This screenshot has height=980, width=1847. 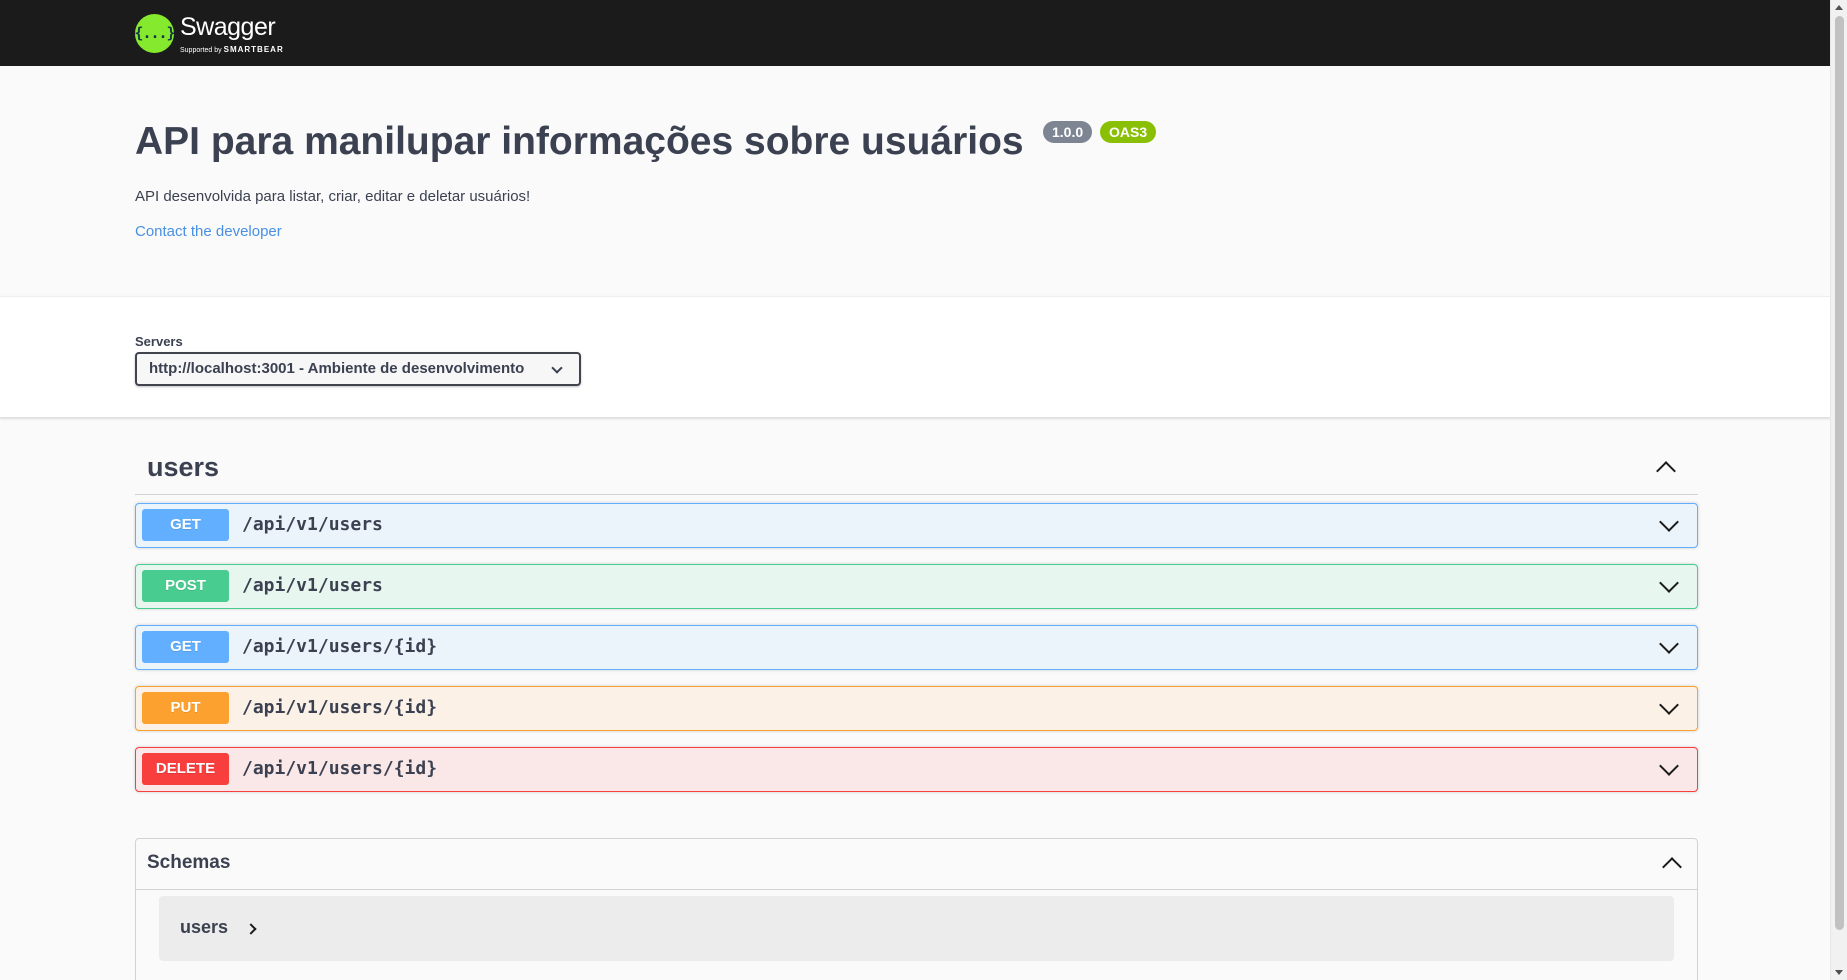 What do you see at coordinates (915, 33) in the screenshot?
I see `topbar: {...} Swagger Supported by SMARTBEAR` at bounding box center [915, 33].